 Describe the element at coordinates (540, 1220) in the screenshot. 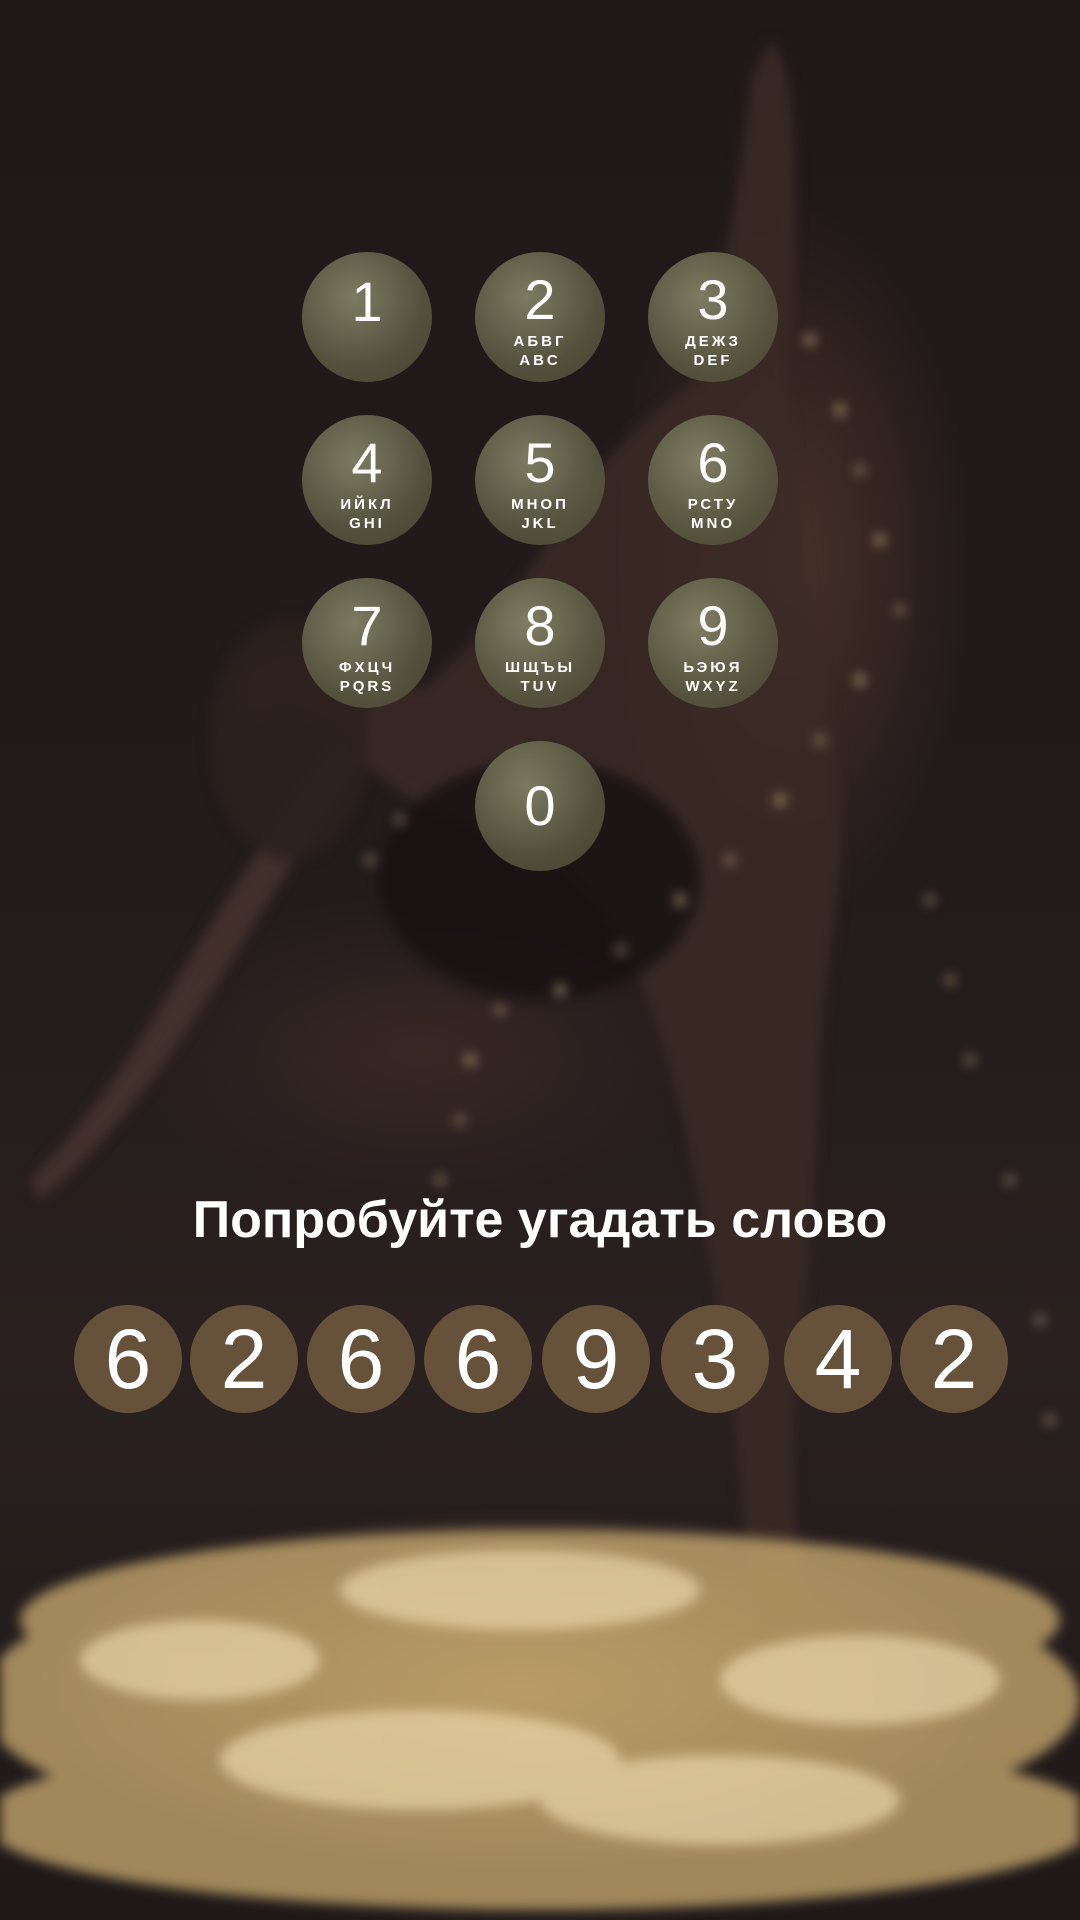

I see `guess-word-prompt: Попробуйте угадать слово` at that location.